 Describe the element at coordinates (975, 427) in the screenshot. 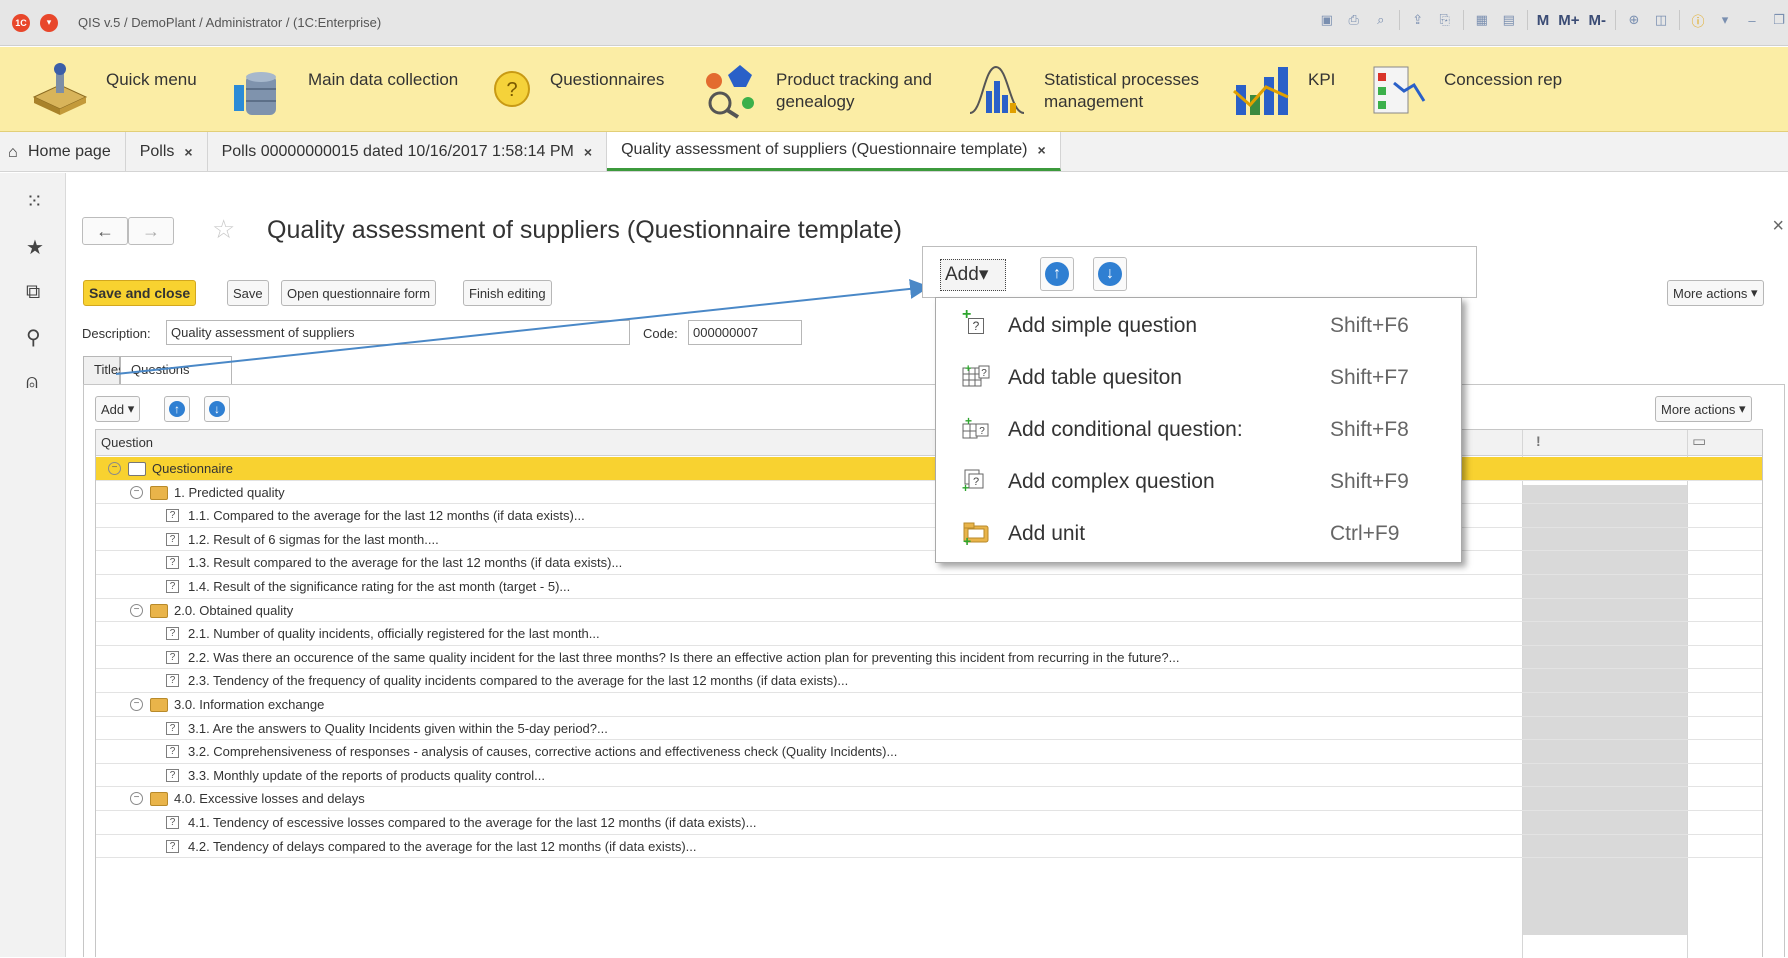

I see `add-conditional-question-icon: ? +` at that location.